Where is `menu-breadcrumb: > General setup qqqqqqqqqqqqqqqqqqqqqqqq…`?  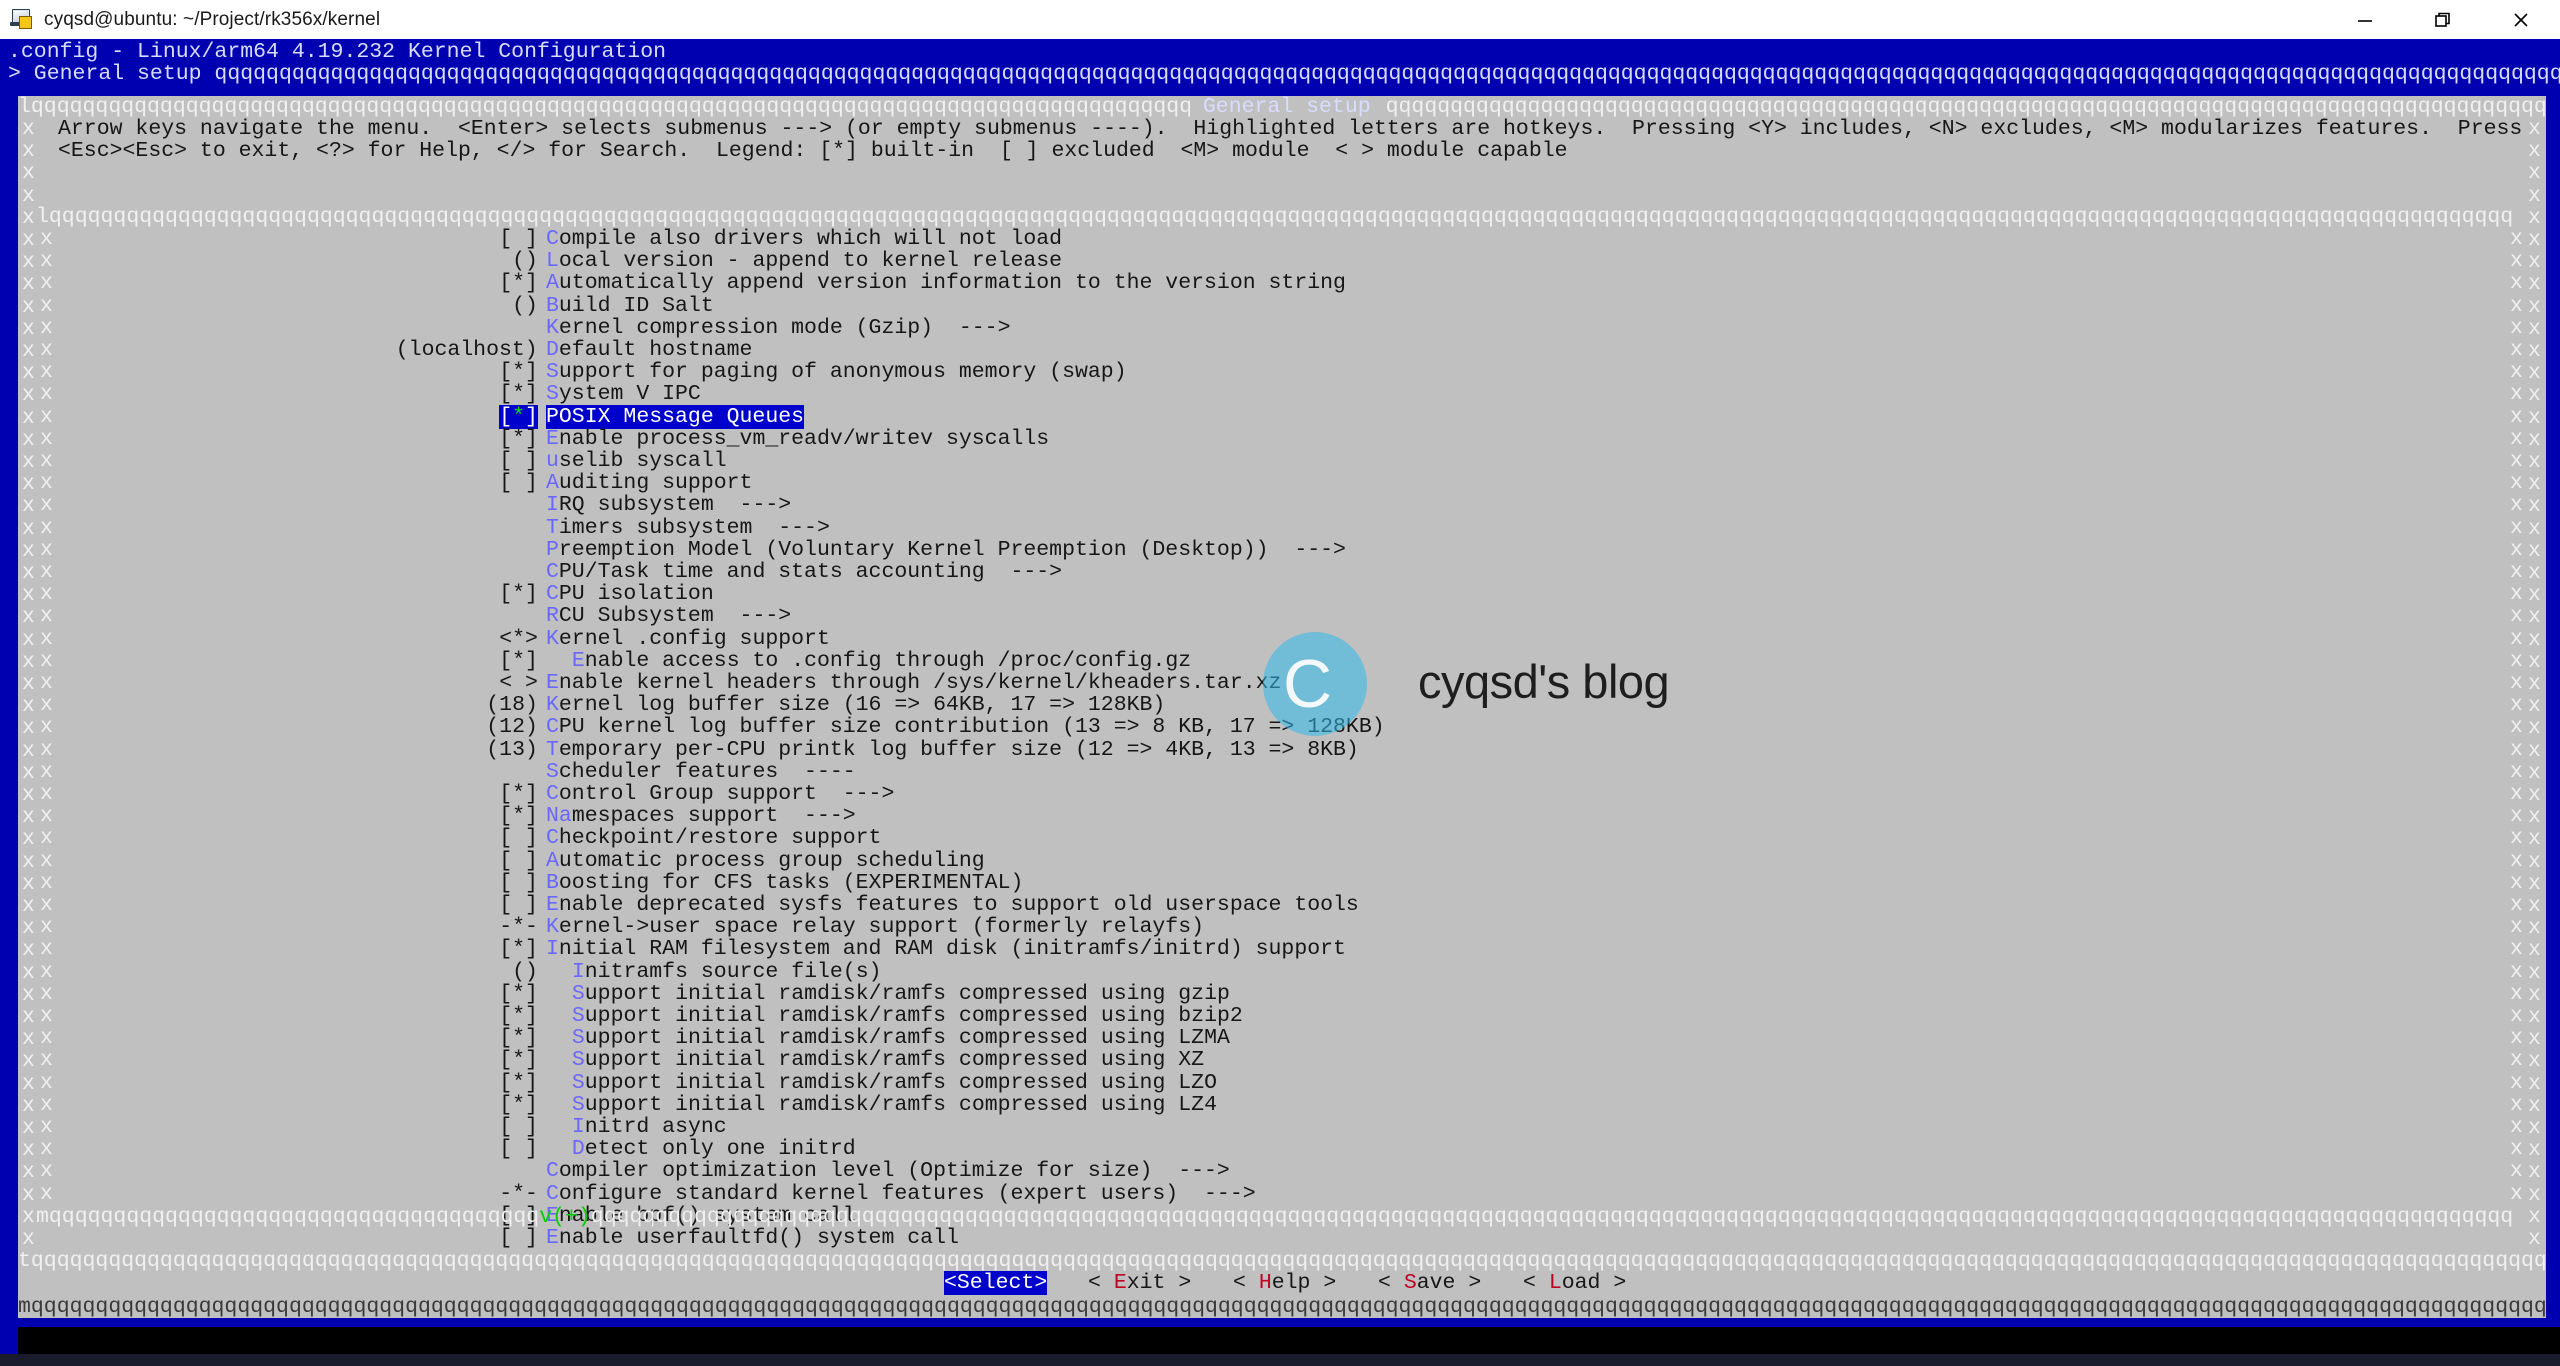
menu-breadcrumb: > General setup qqqqqqqqqqqqqqqqqqqqqqqq… is located at coordinates (1284, 74).